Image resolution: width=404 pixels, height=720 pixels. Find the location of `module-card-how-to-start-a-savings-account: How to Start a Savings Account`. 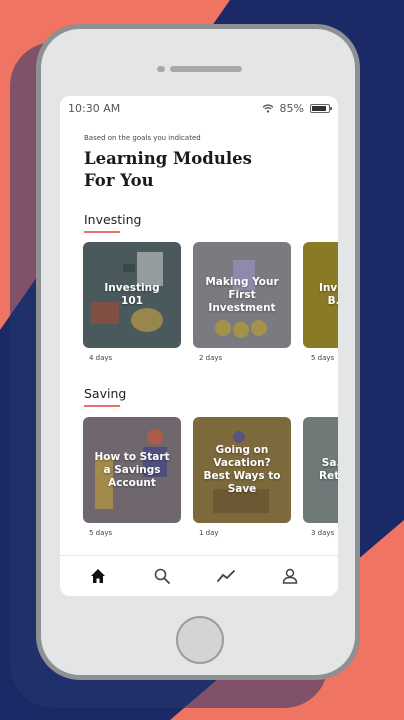

module-card-how-to-start-a-savings-account: How to Start a Savings Account is located at coordinates (132, 470).